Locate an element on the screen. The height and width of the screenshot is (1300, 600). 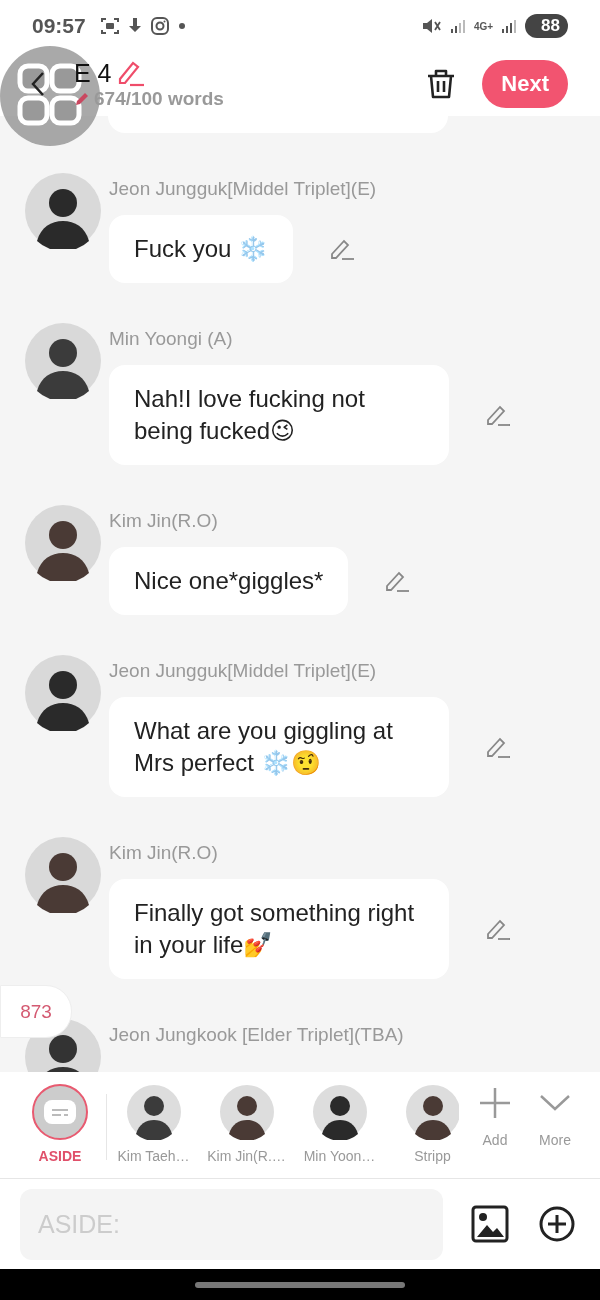
add-icon is located at coordinates (557, 1224).